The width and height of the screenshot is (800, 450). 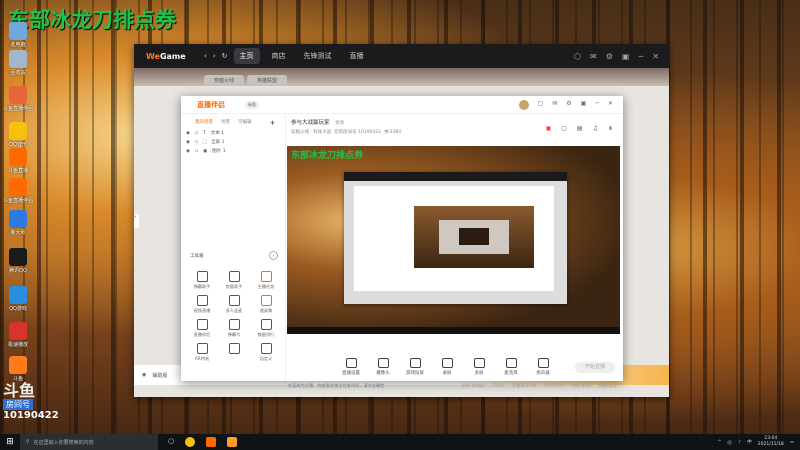 What do you see at coordinates (224, 80) in the screenshot?
I see `subtab-cf: 穿越火线` at bounding box center [224, 80].